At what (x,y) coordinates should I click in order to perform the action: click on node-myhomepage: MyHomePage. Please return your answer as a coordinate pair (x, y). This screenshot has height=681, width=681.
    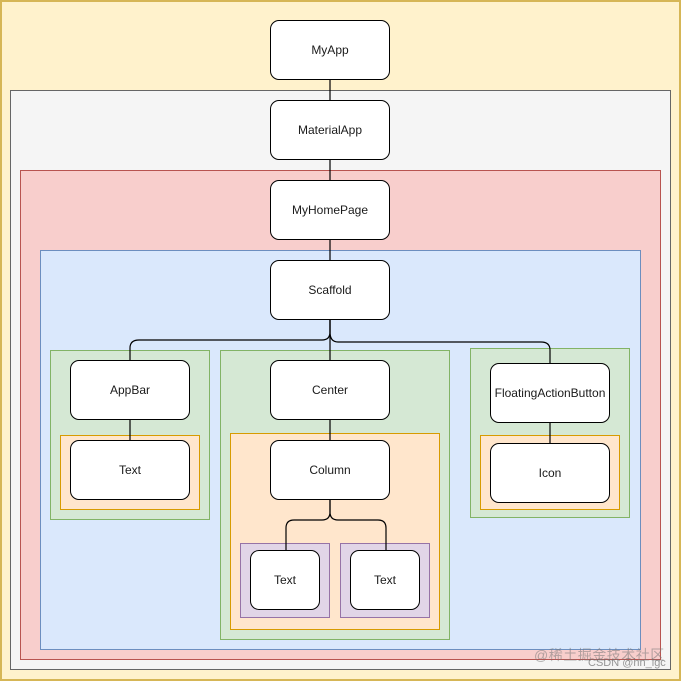
    Looking at the image, I should click on (330, 210).